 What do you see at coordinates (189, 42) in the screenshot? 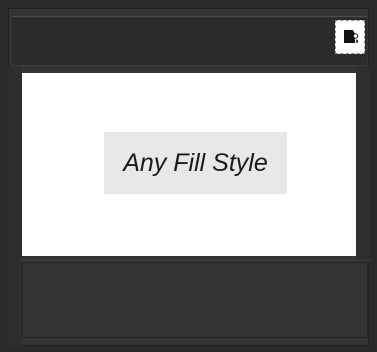
I see `toolbar` at bounding box center [189, 42].